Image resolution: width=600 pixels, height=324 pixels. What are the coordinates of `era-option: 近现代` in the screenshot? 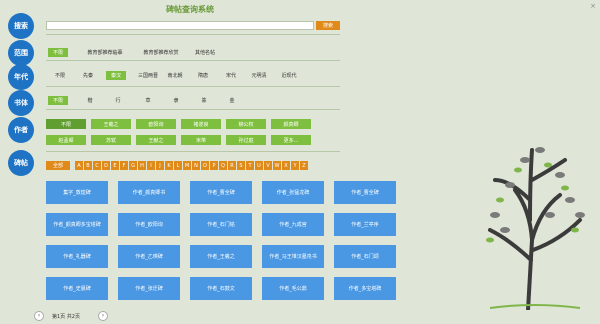 It's located at (289, 75).